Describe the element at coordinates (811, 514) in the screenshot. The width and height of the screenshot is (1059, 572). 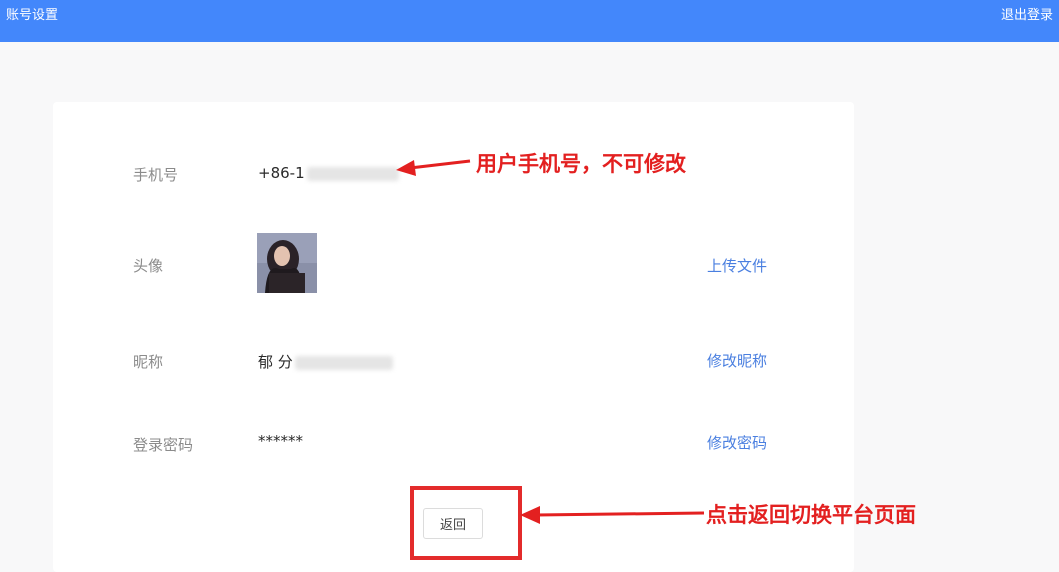
I see `back-annotation: 点击返回切换平台页面` at that location.